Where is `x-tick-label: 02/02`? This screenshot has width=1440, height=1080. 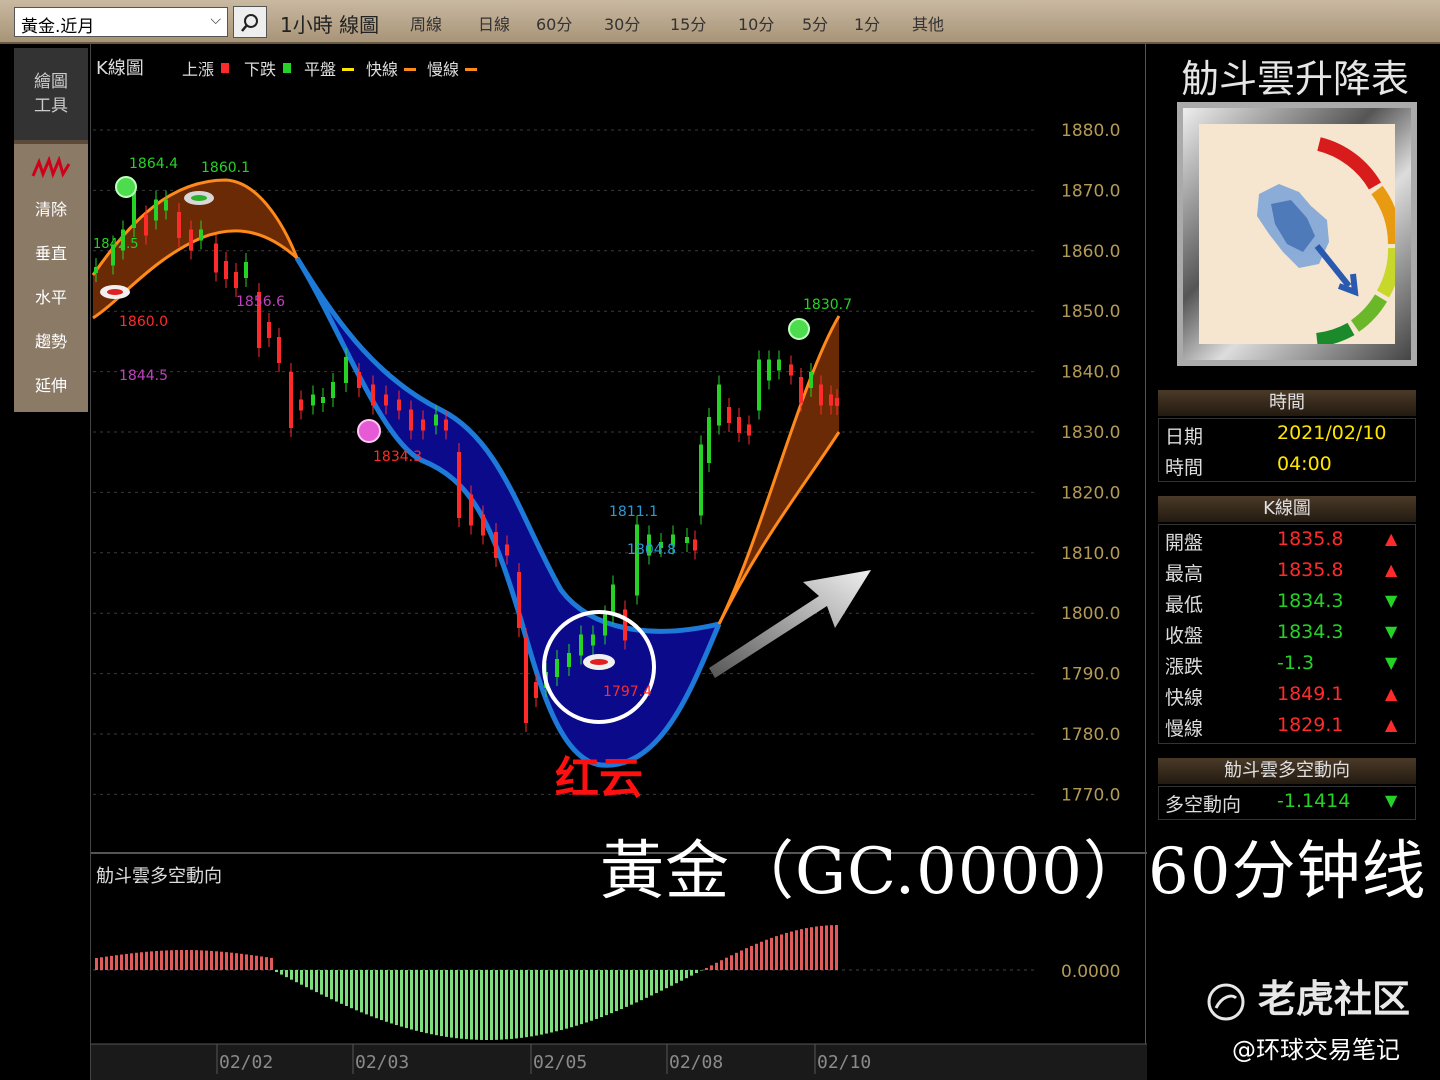 x-tick-label: 02/02 is located at coordinates (246, 1062).